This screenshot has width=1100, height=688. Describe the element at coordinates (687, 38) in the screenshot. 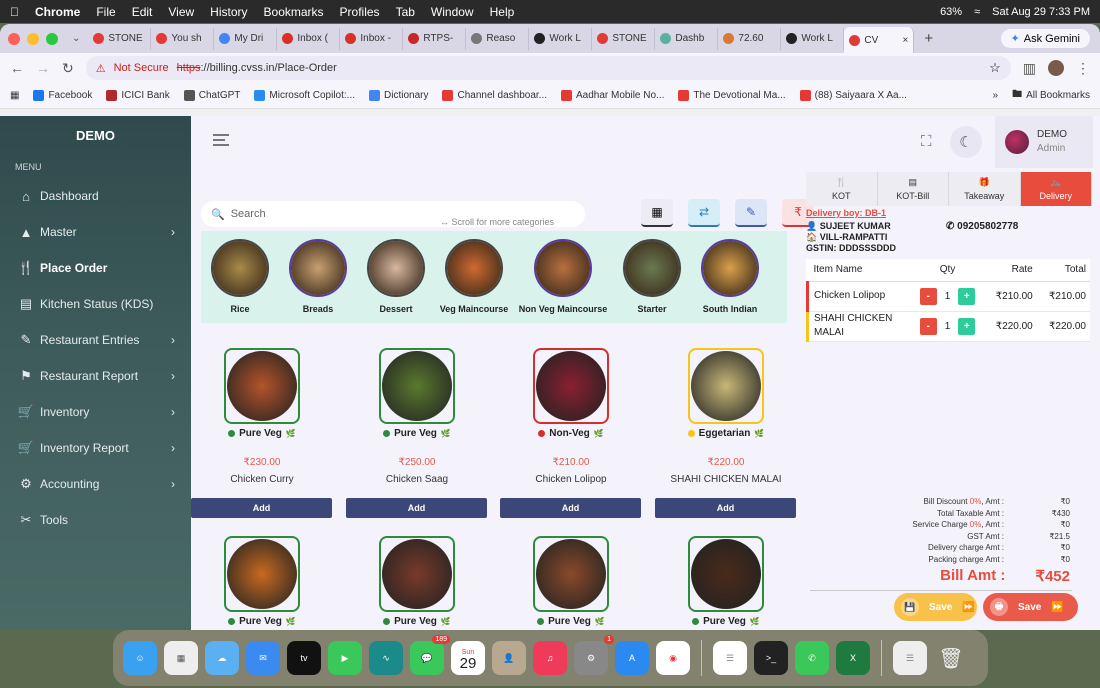

I see `browser-tab: Dashb` at that location.